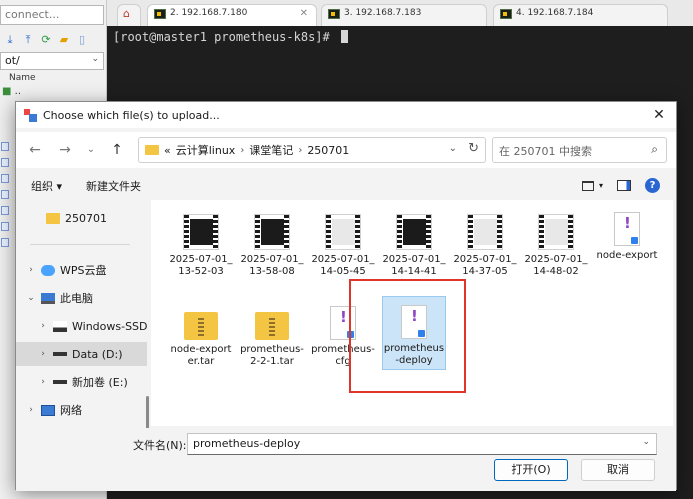 This screenshot has height=499, width=693. I want to click on parent-dir-label: .., so click(17, 91).